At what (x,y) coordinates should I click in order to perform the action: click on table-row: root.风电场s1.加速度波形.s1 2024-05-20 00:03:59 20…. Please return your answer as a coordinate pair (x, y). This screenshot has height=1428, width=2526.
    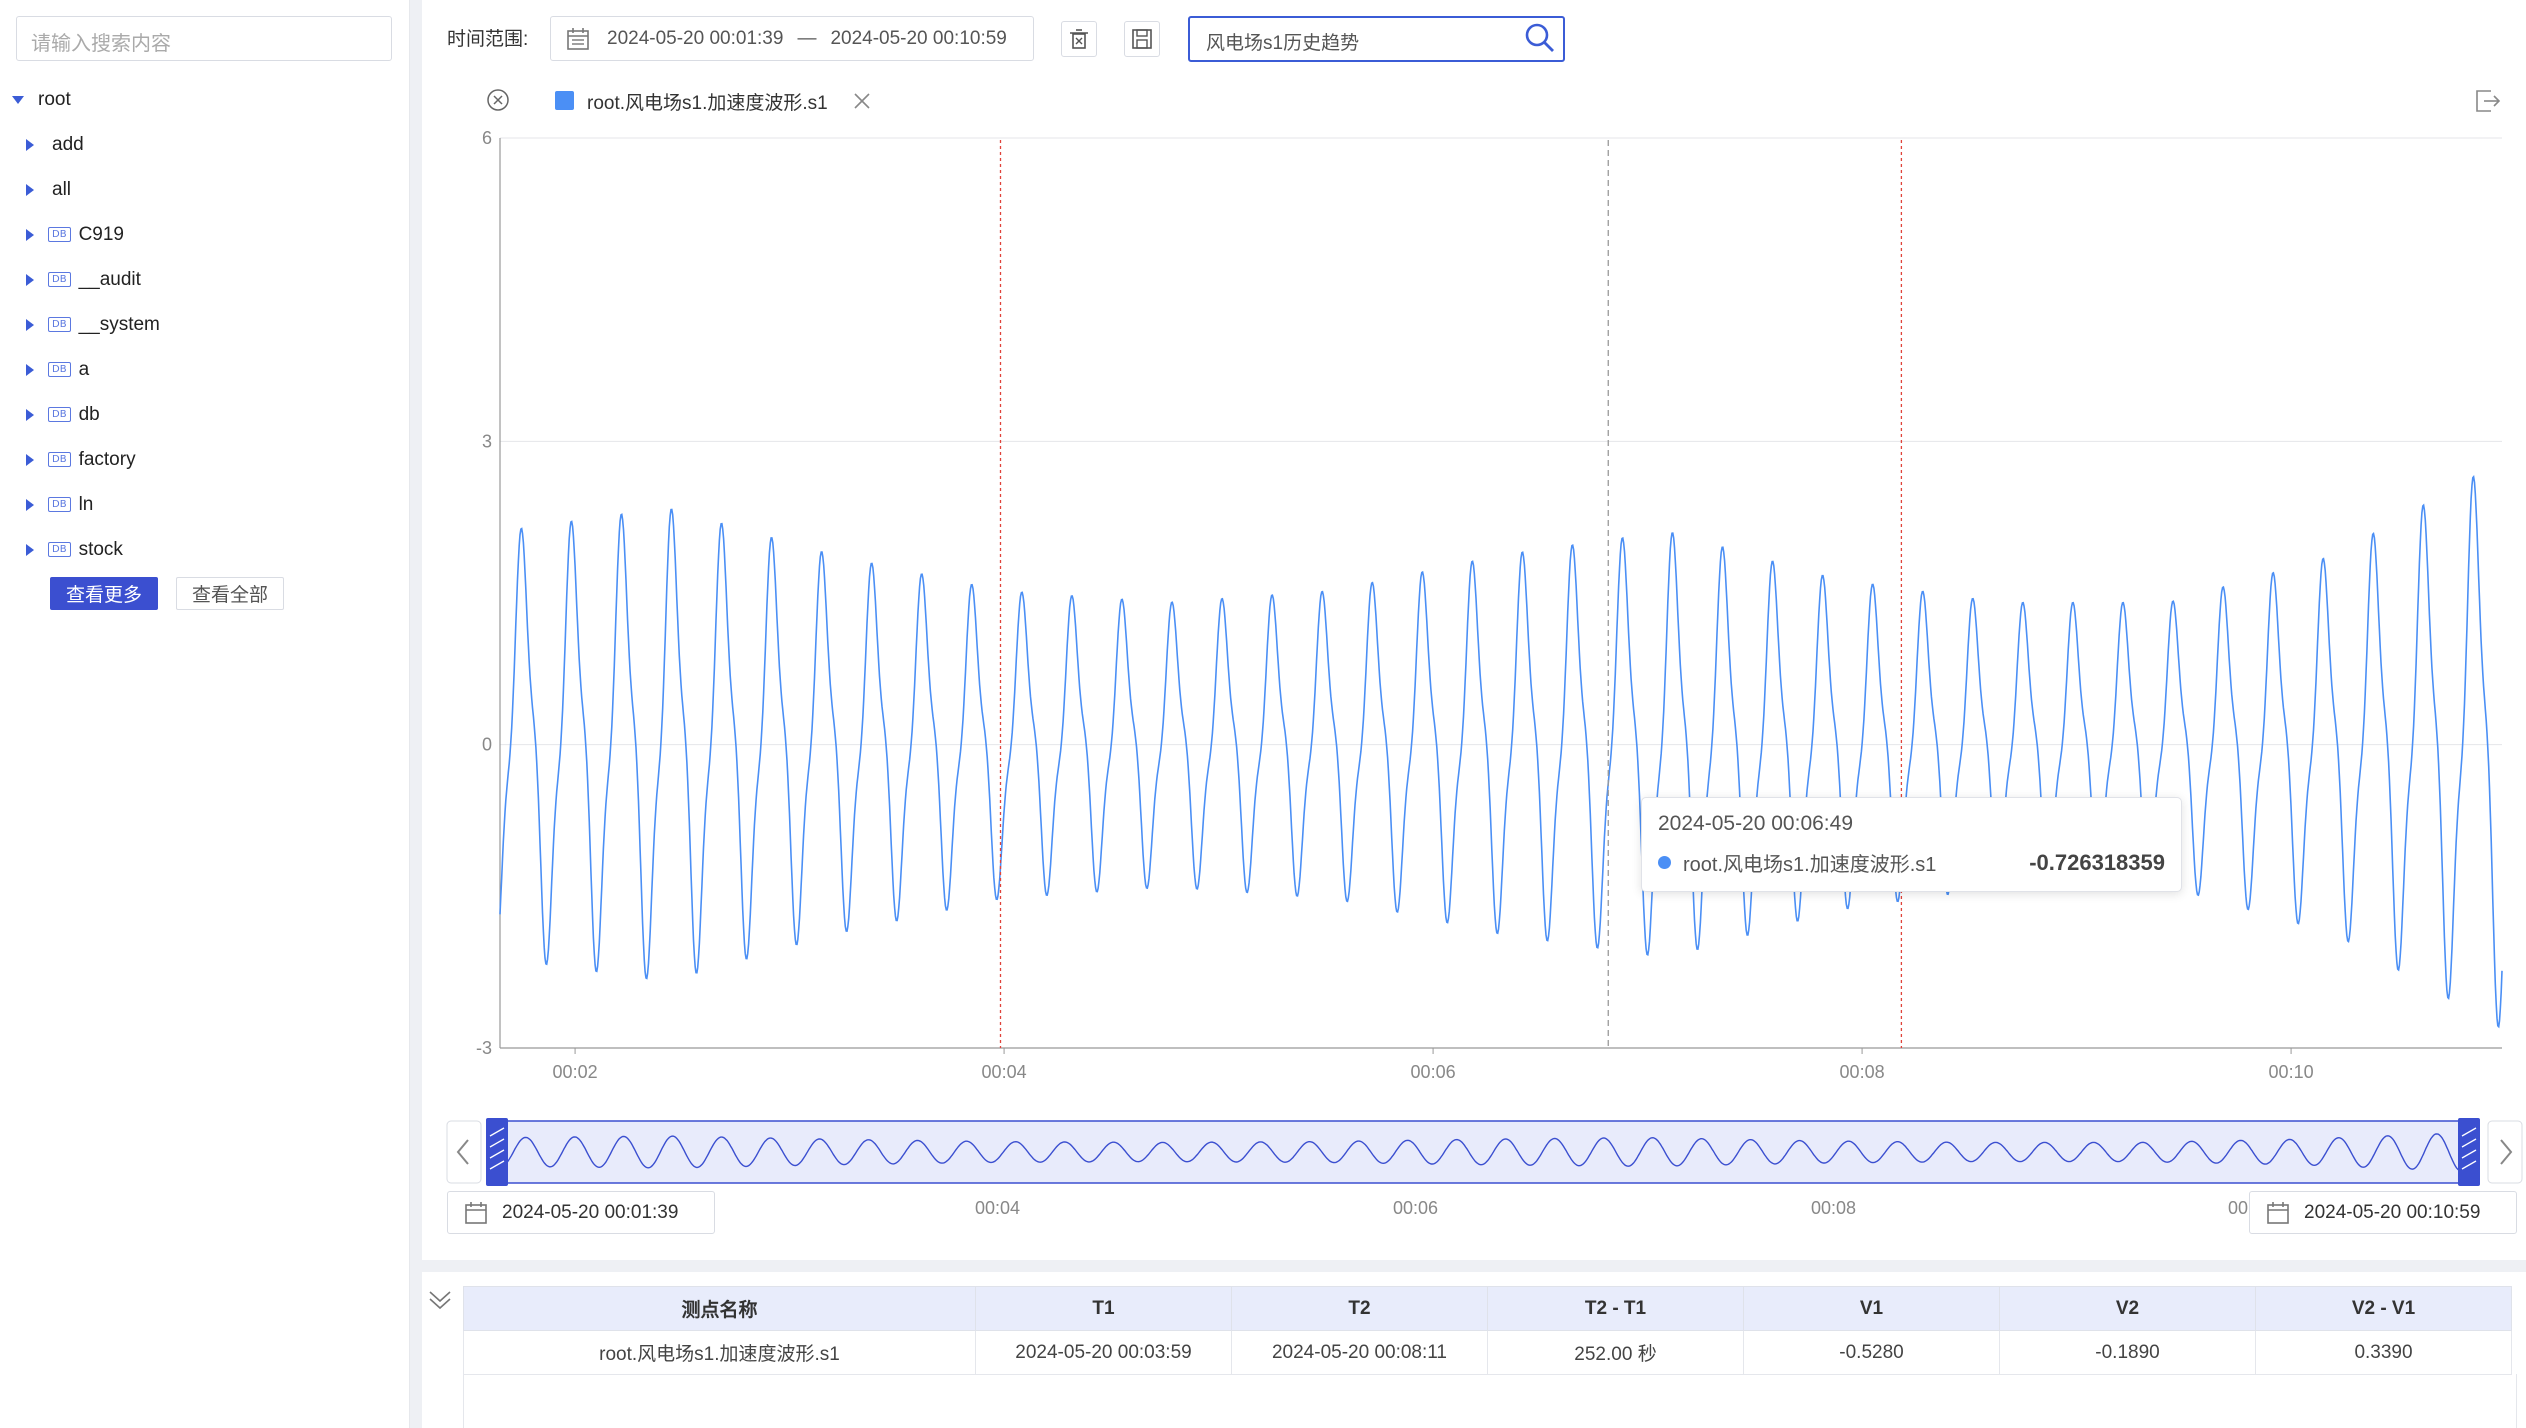
    Looking at the image, I should click on (1487, 1352).